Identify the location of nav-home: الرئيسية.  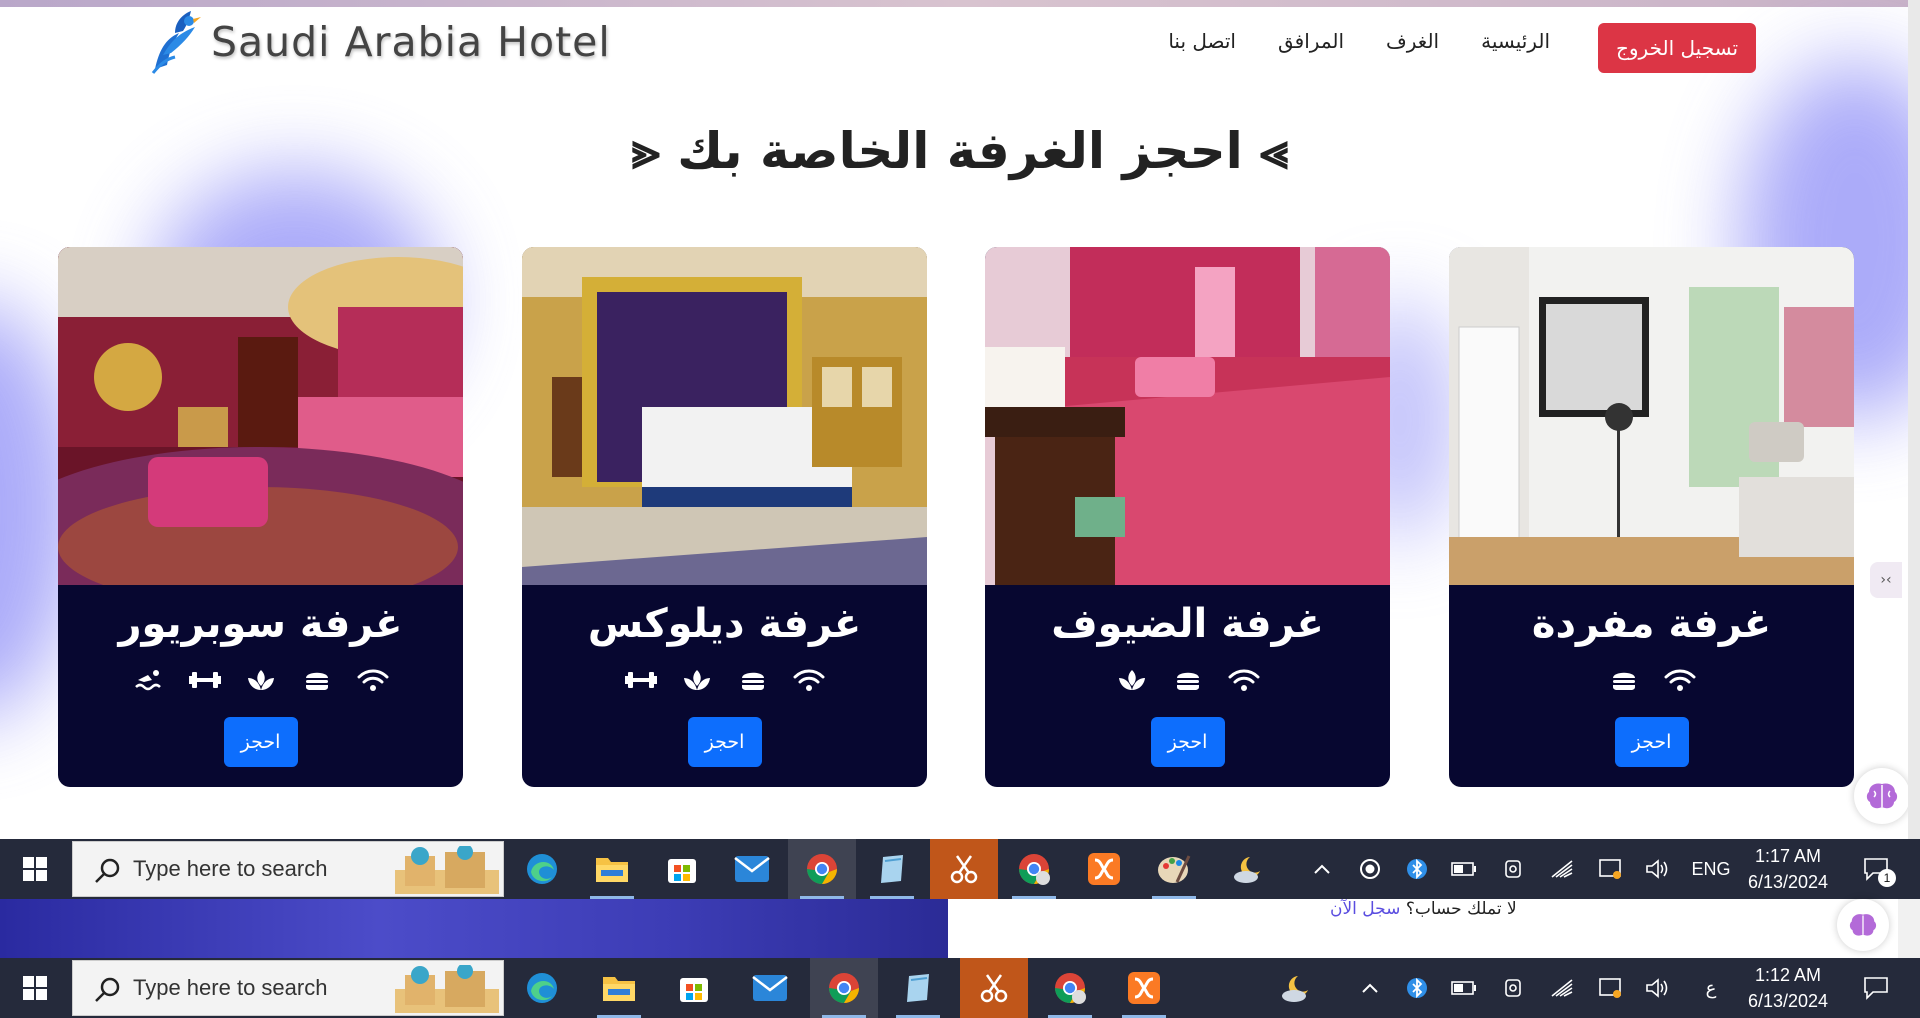
(1515, 41).